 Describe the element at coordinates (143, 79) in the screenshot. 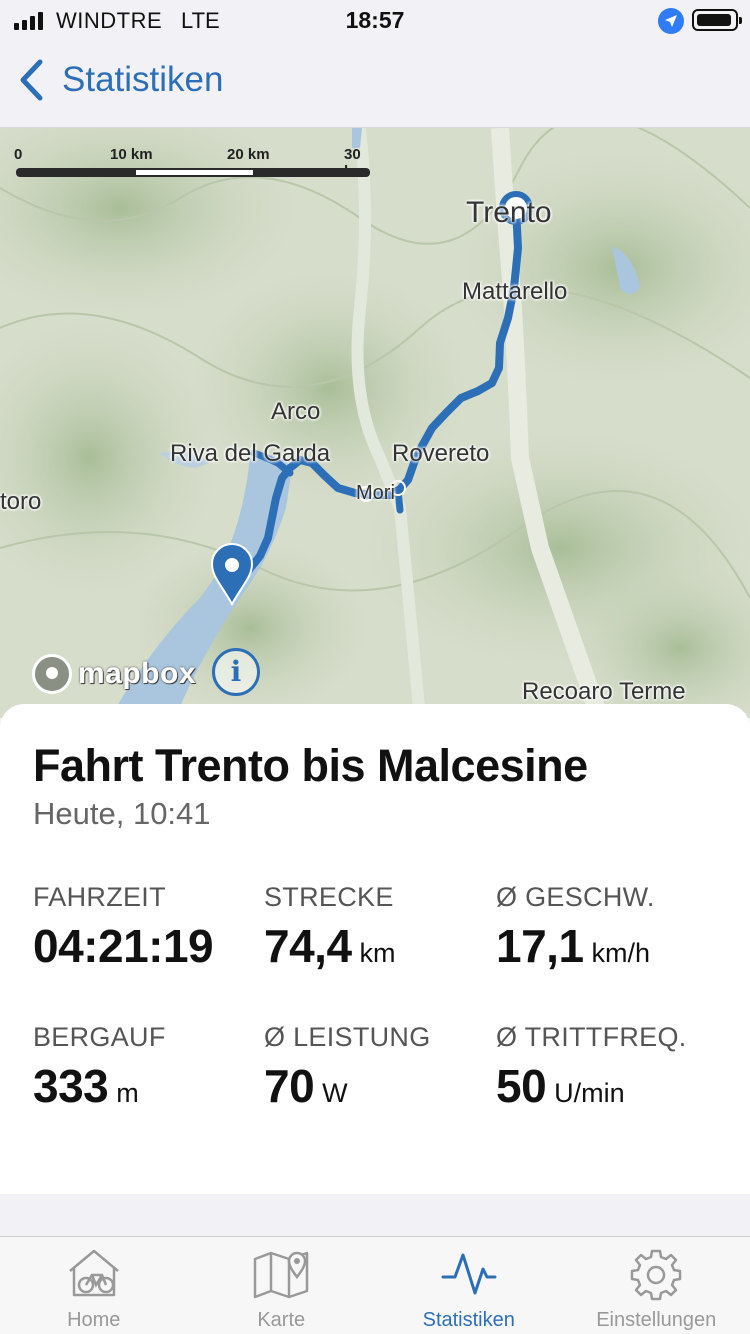

I see `back-button-label: Statistiken` at that location.